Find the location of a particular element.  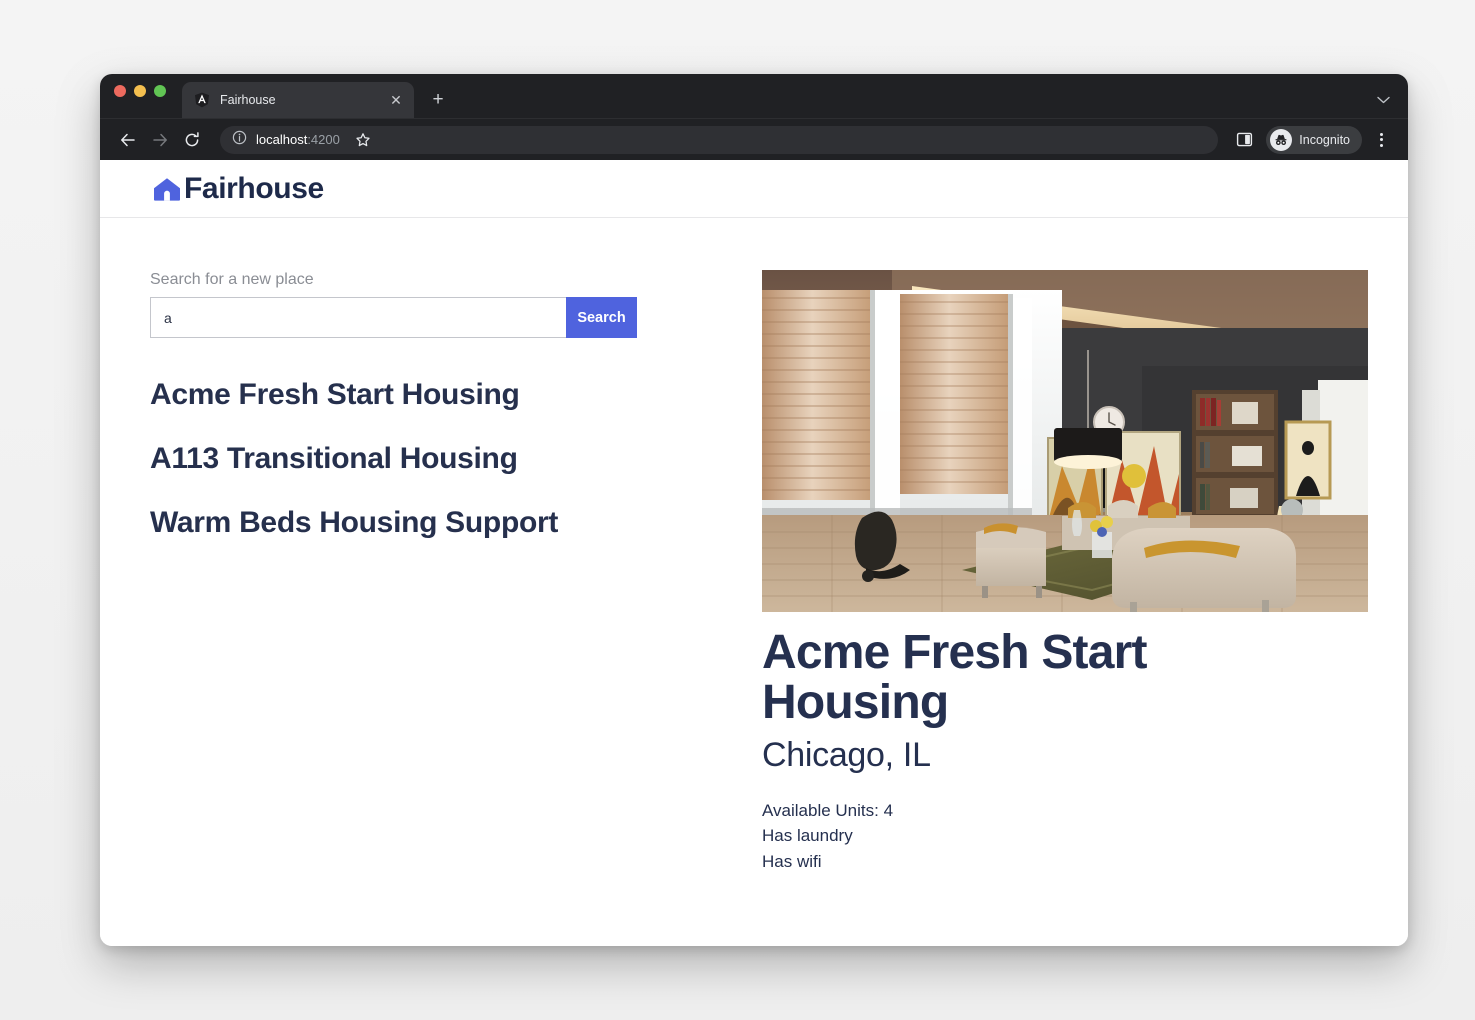

browser-tab-title: Fairhouse is located at coordinates (248, 100).